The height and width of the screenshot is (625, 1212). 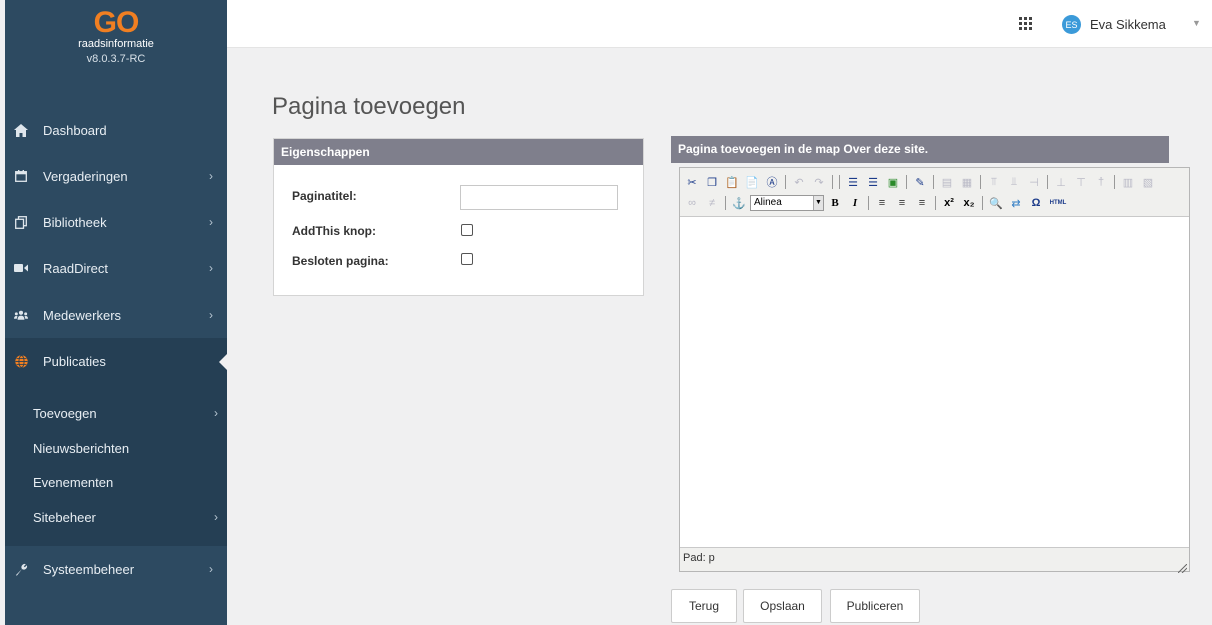 What do you see at coordinates (752, 182) in the screenshot?
I see `paste-word-icon: 📄` at bounding box center [752, 182].